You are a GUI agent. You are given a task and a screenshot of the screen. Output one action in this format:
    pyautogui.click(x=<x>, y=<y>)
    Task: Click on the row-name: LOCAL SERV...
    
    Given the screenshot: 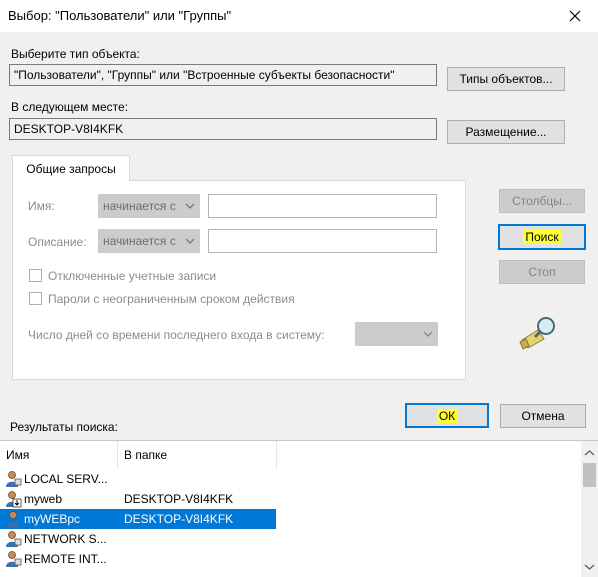 What is the action you would take?
    pyautogui.click(x=66, y=479)
    